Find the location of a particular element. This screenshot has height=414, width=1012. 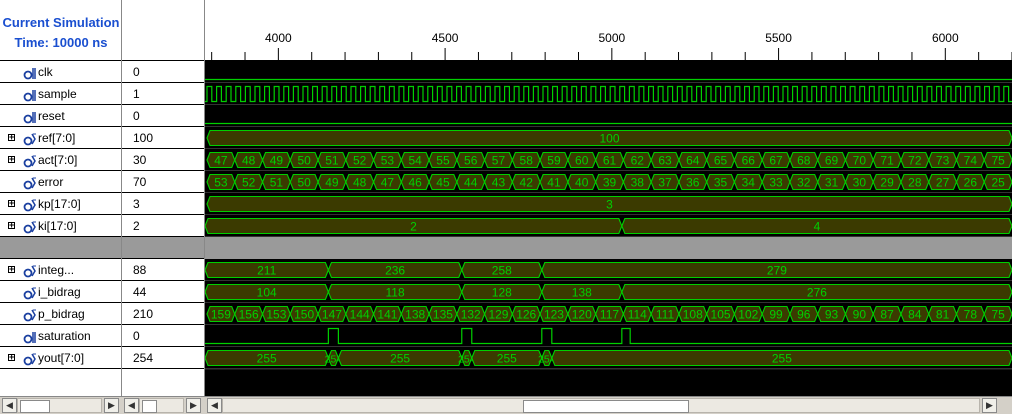

bus-segment-label: 2 is located at coordinates (413, 227).